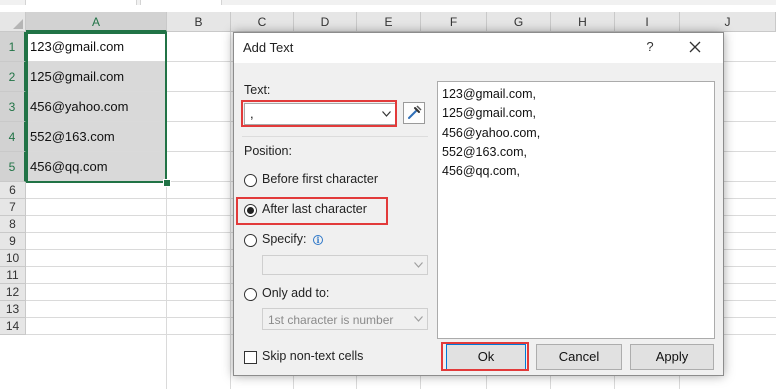 Image resolution: width=776 pixels, height=389 pixels. Describe the element at coordinates (296, 293) in the screenshot. I see `option-only-add-label: Only add to:` at that location.